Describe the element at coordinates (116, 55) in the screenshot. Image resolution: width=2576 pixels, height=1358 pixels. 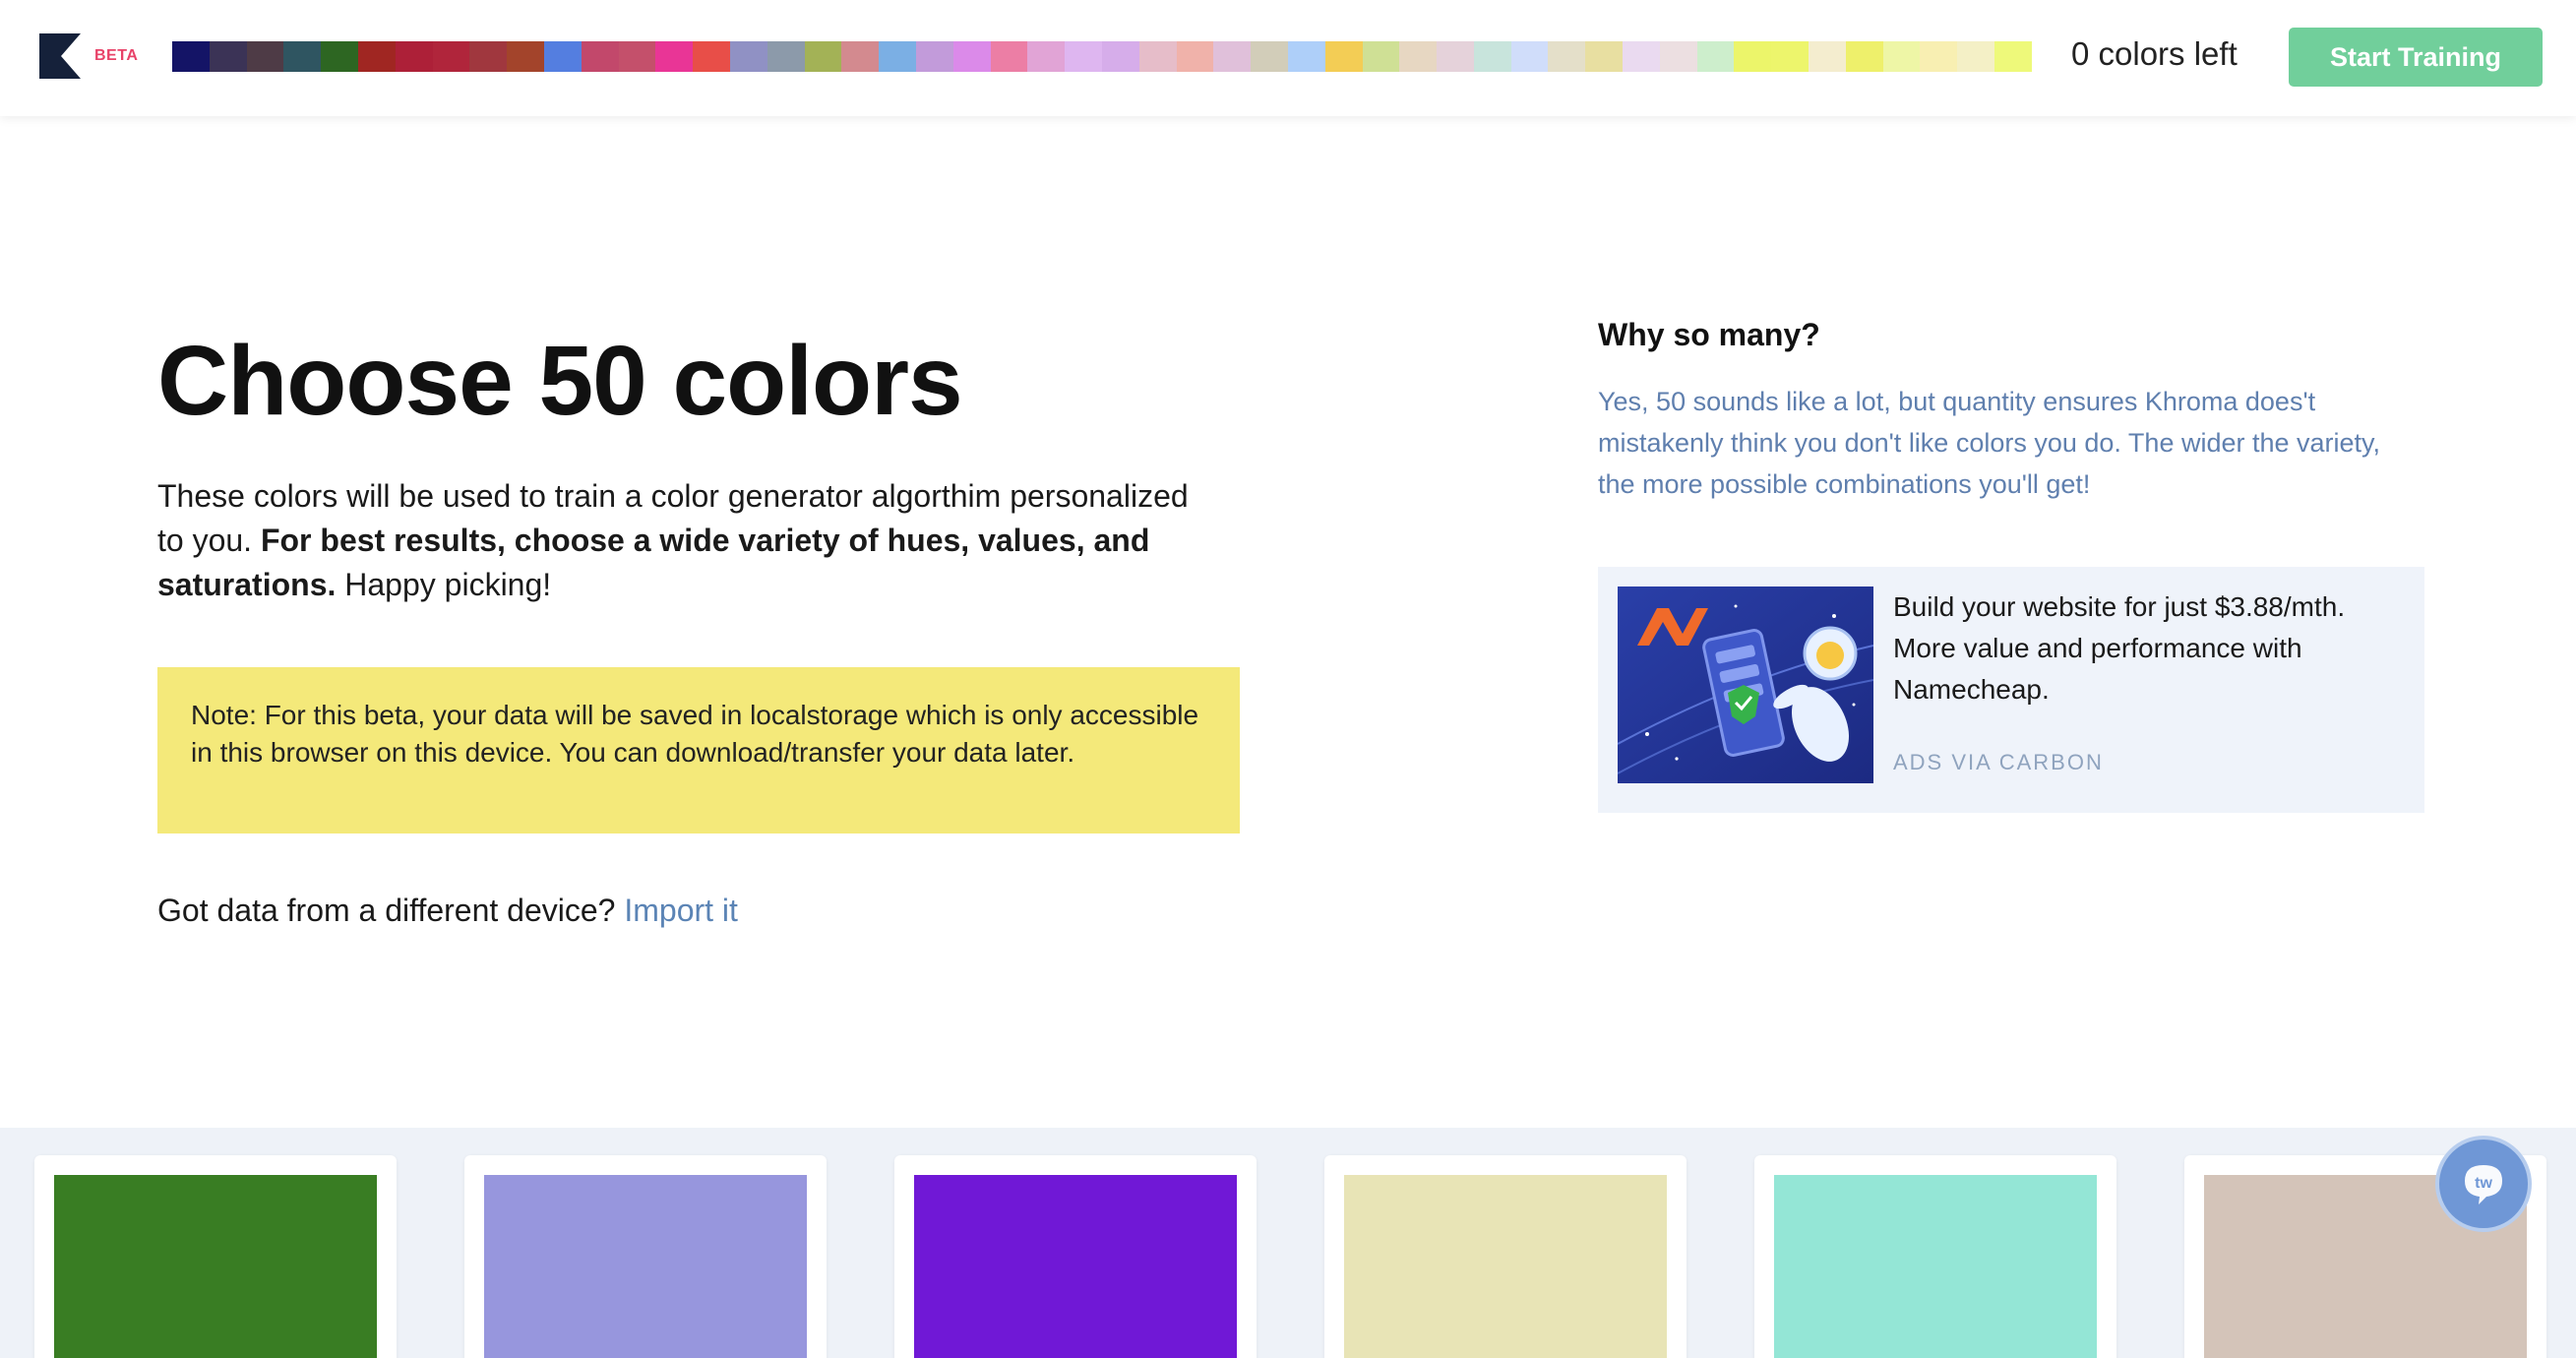
I see `beta-badge: BETA` at that location.